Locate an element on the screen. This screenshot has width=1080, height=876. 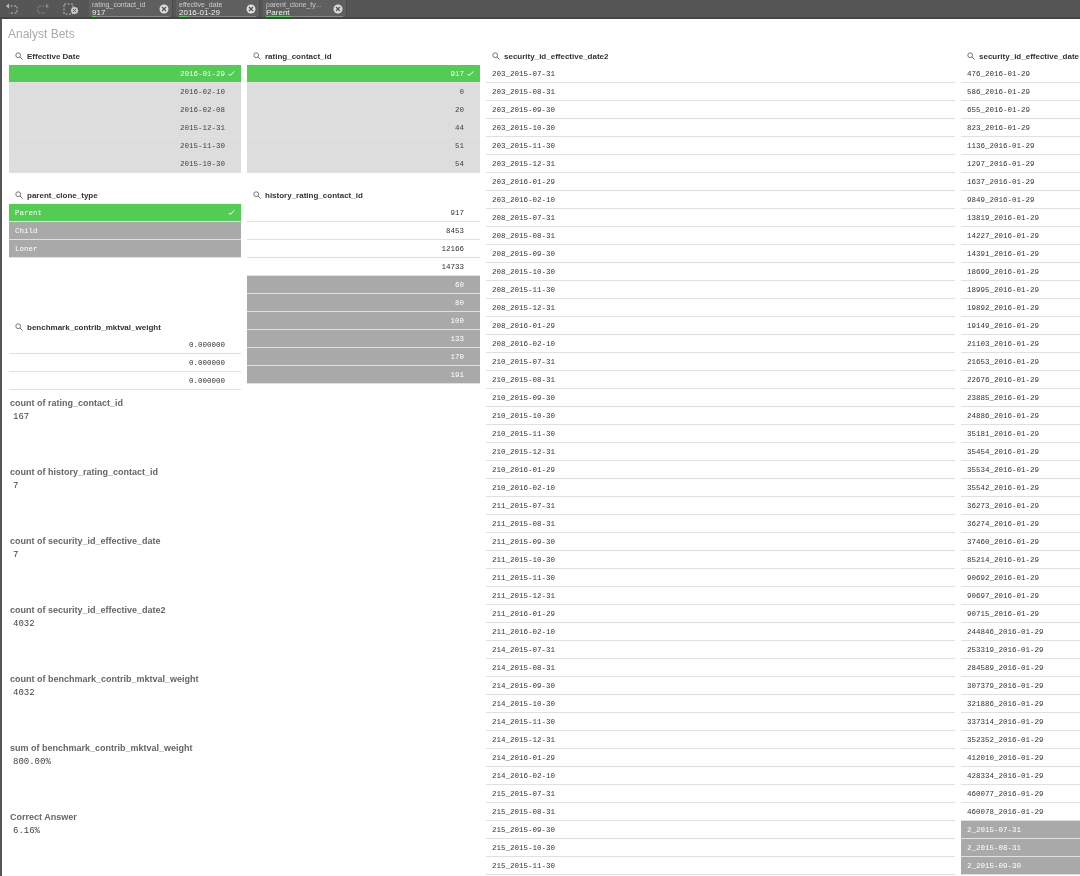
kpi-value: 800.00% is located at coordinates (32, 762).